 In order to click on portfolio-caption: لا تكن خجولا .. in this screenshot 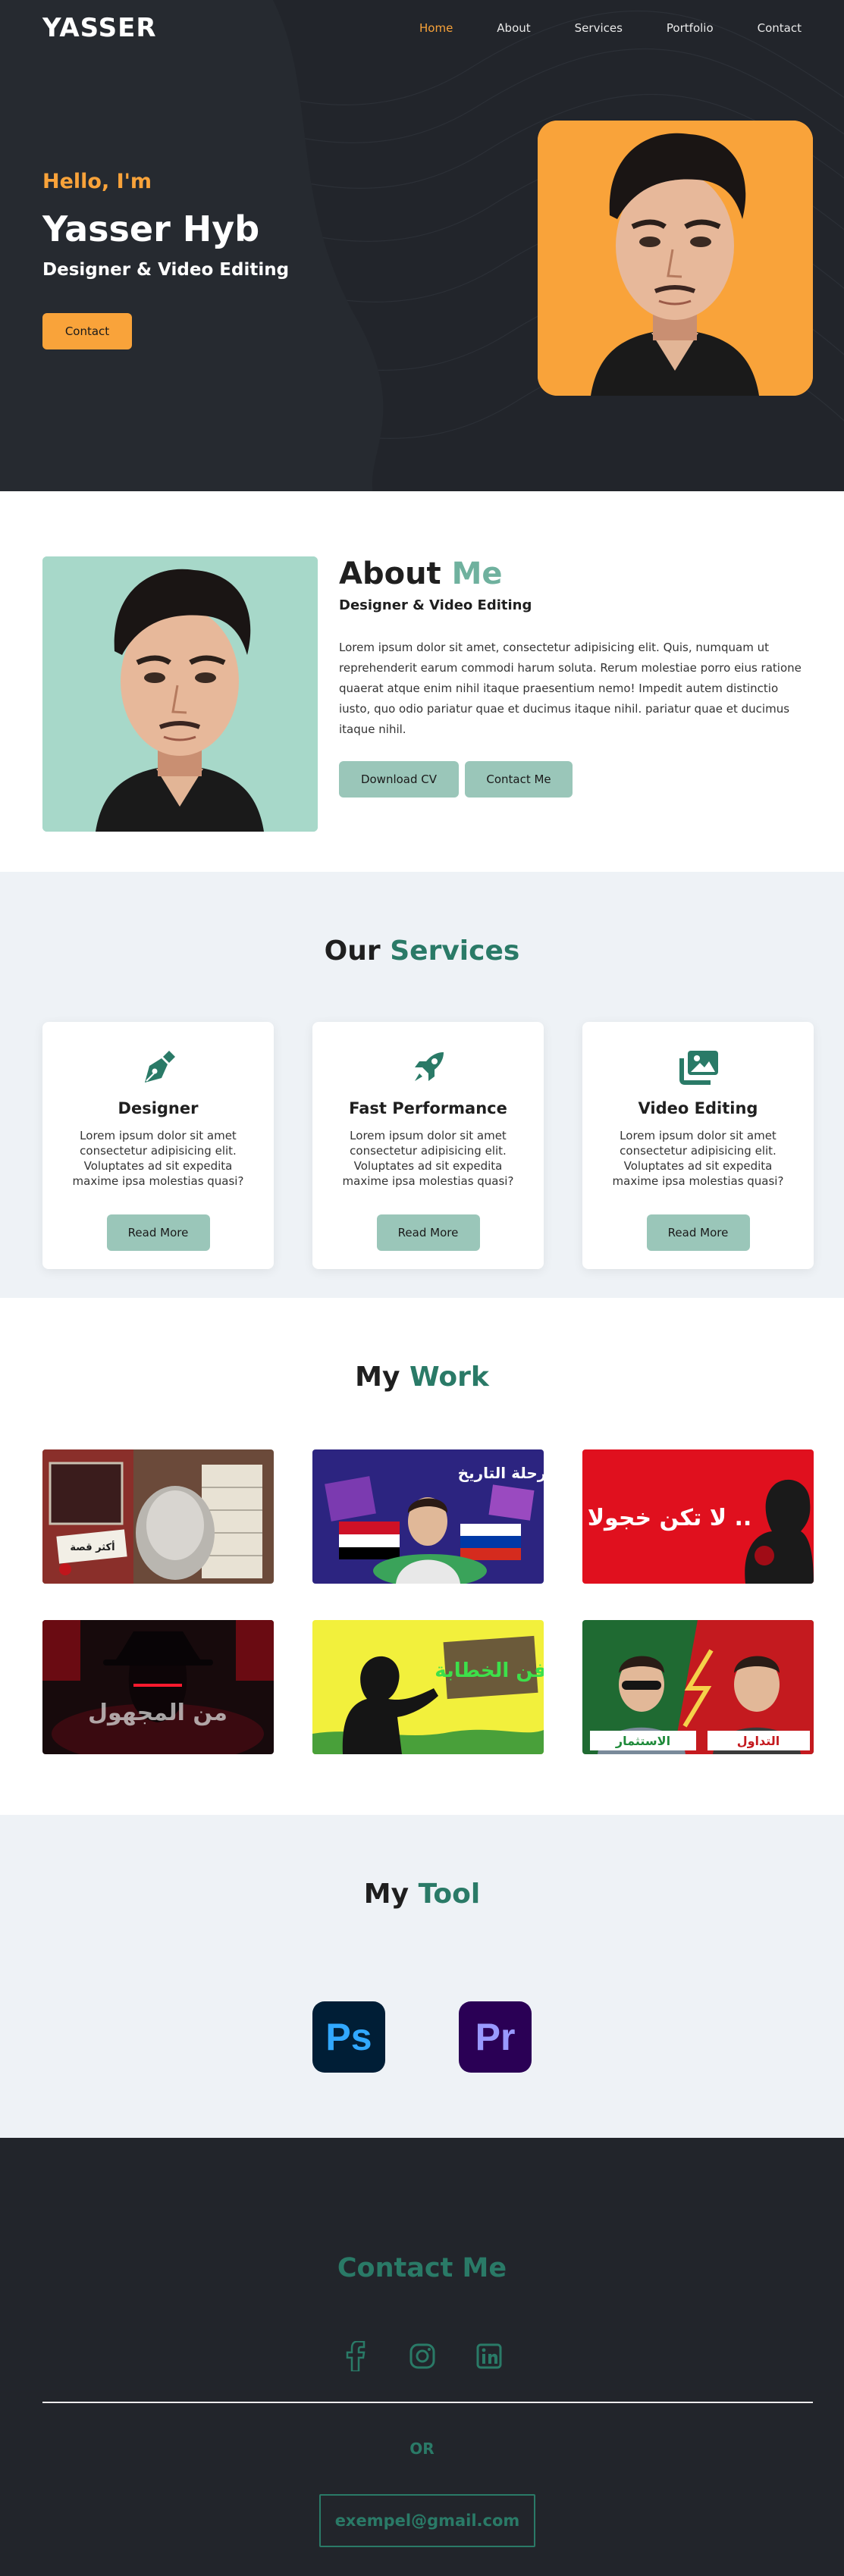, I will do `click(670, 1518)`.